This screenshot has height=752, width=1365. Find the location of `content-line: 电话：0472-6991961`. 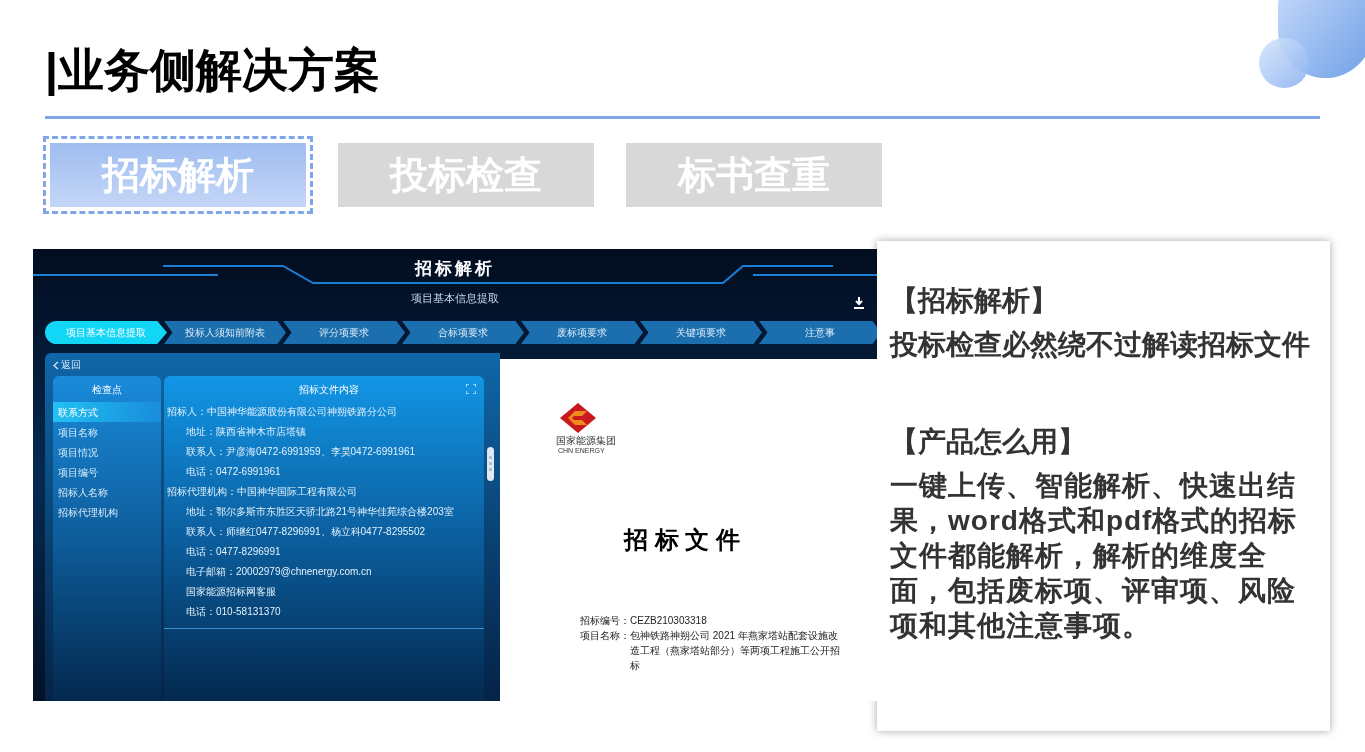

content-line: 电话：0472-6991961 is located at coordinates (233, 472).